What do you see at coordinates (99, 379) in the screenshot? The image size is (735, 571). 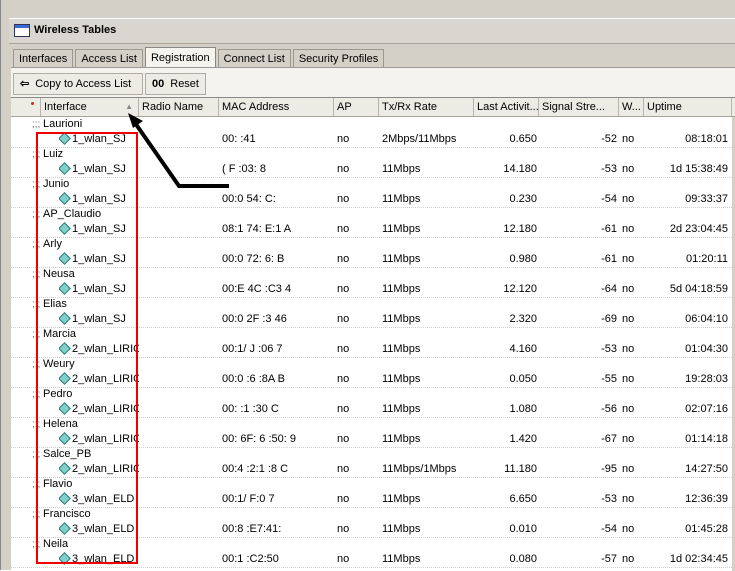 I see `cell-interface: 2_wlan_LIRIOS` at bounding box center [99, 379].